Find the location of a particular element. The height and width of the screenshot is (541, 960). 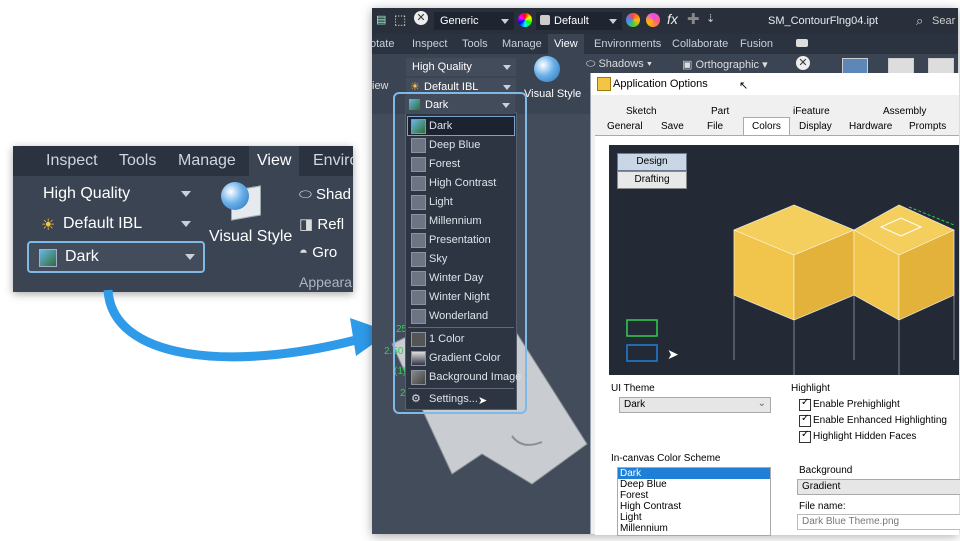

list-item: Millennium is located at coordinates (694, 528).